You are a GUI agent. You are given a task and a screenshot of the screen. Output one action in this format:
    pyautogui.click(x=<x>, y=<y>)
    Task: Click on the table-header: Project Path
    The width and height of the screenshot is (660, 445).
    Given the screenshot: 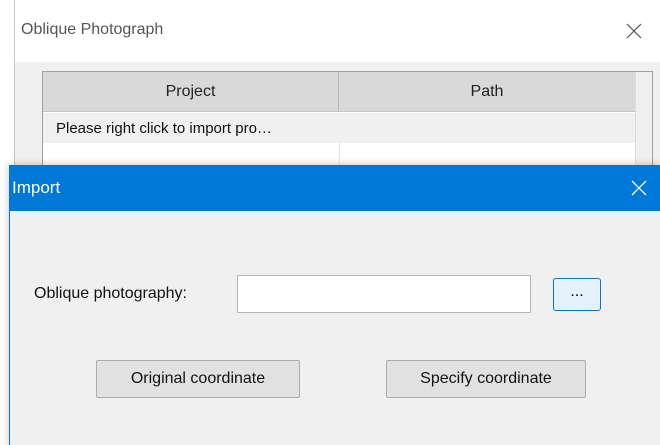 What is the action you would take?
    pyautogui.click(x=339, y=92)
    